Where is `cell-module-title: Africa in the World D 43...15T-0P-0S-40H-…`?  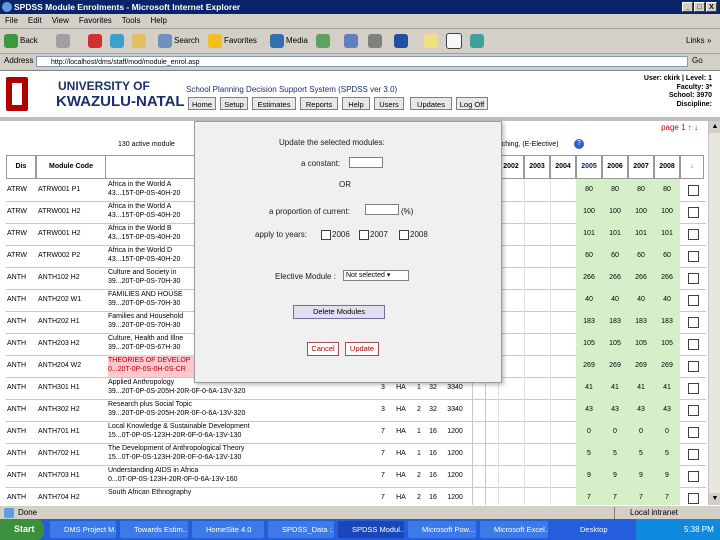
cell-module-title: Africa in the World D 43...15T-0P-0S-40H-… is located at coordinates (151, 256).